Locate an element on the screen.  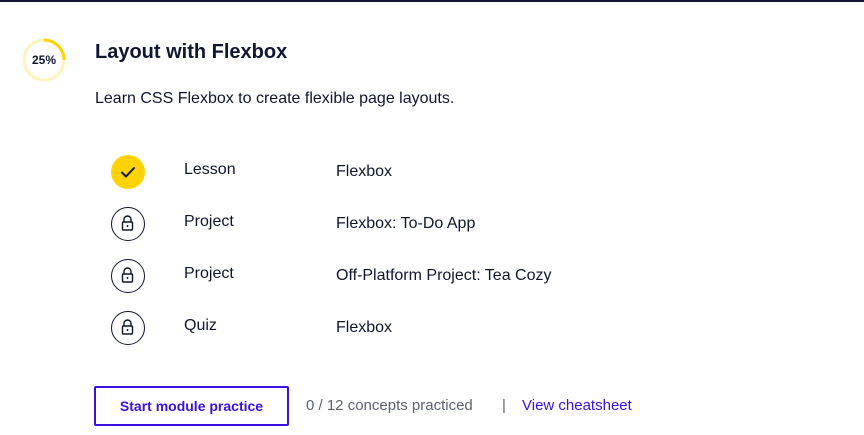
item-type: Quiz is located at coordinates (200, 325).